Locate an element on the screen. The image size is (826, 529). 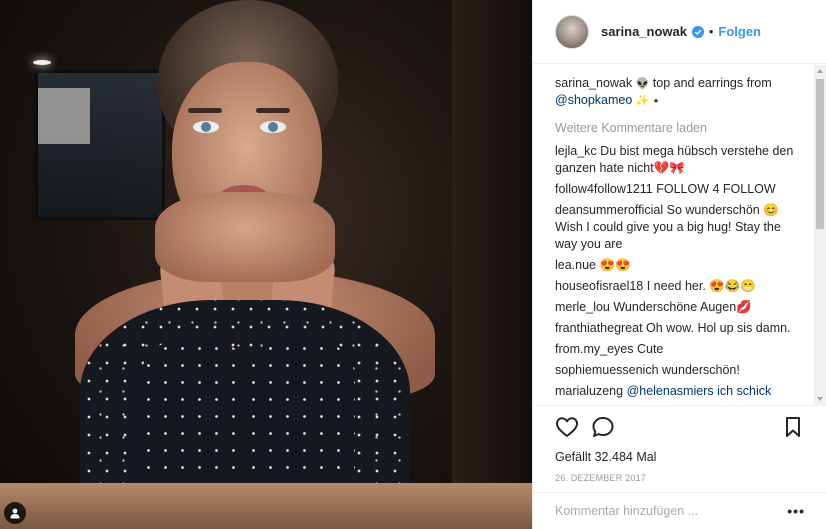
comment-username: franthiathegreat is located at coordinates (599, 328).